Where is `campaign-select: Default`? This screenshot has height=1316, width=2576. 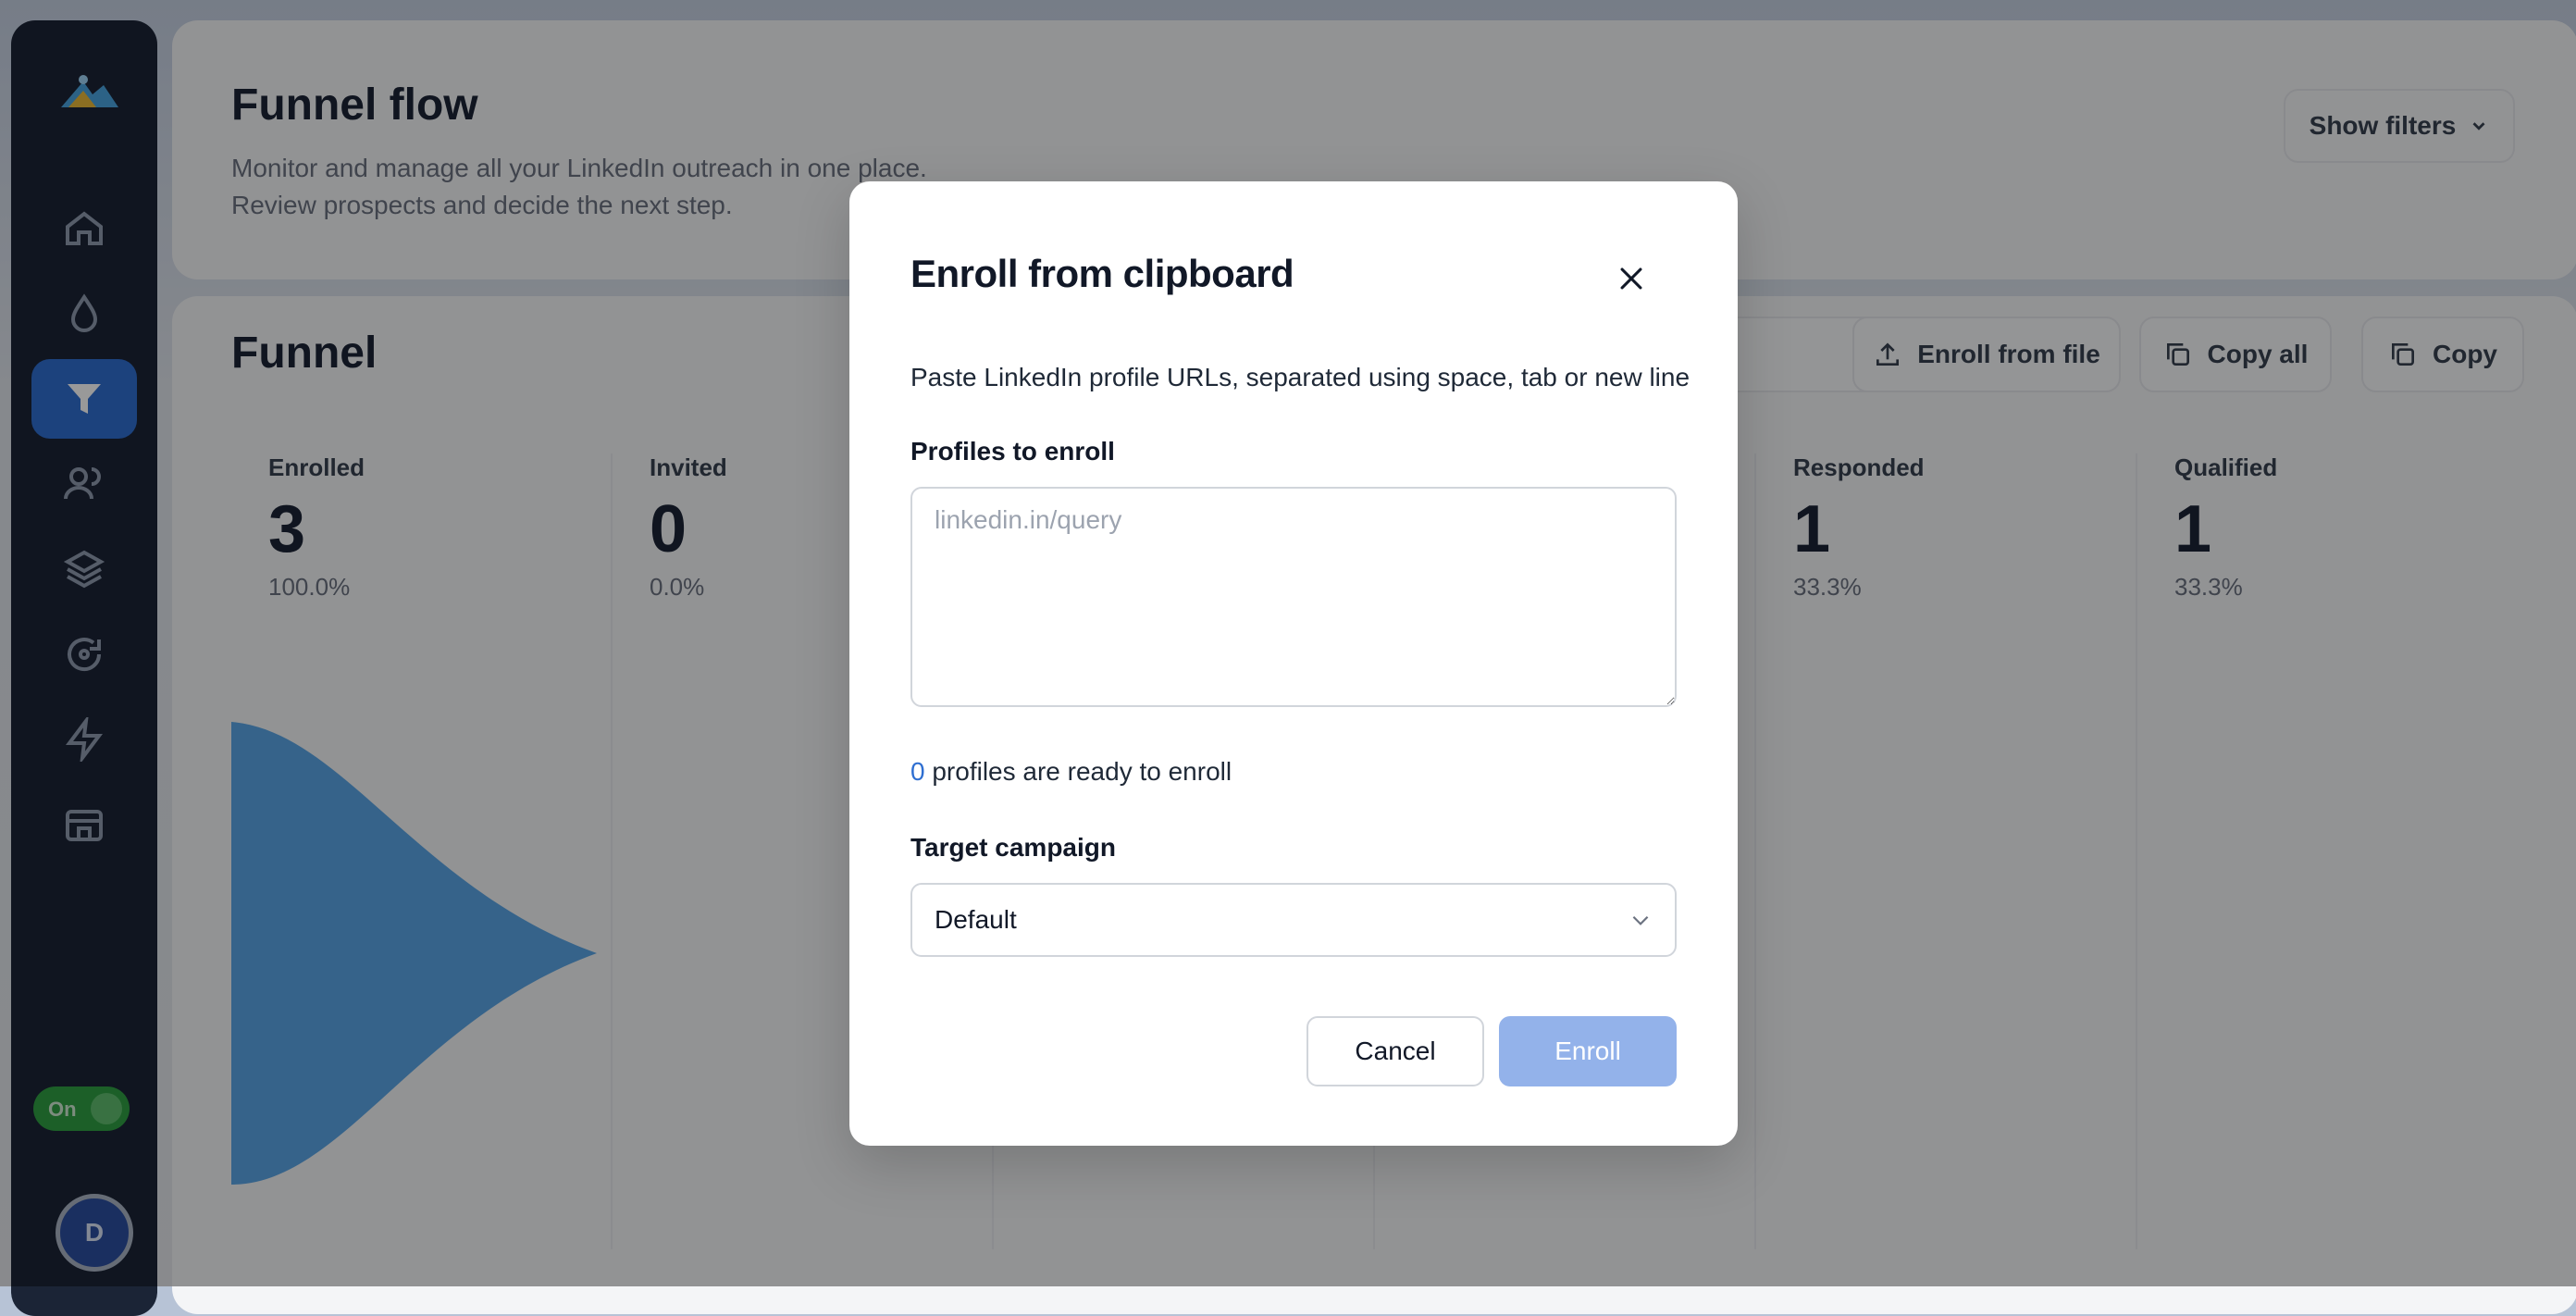
campaign-select: Default is located at coordinates (1294, 920).